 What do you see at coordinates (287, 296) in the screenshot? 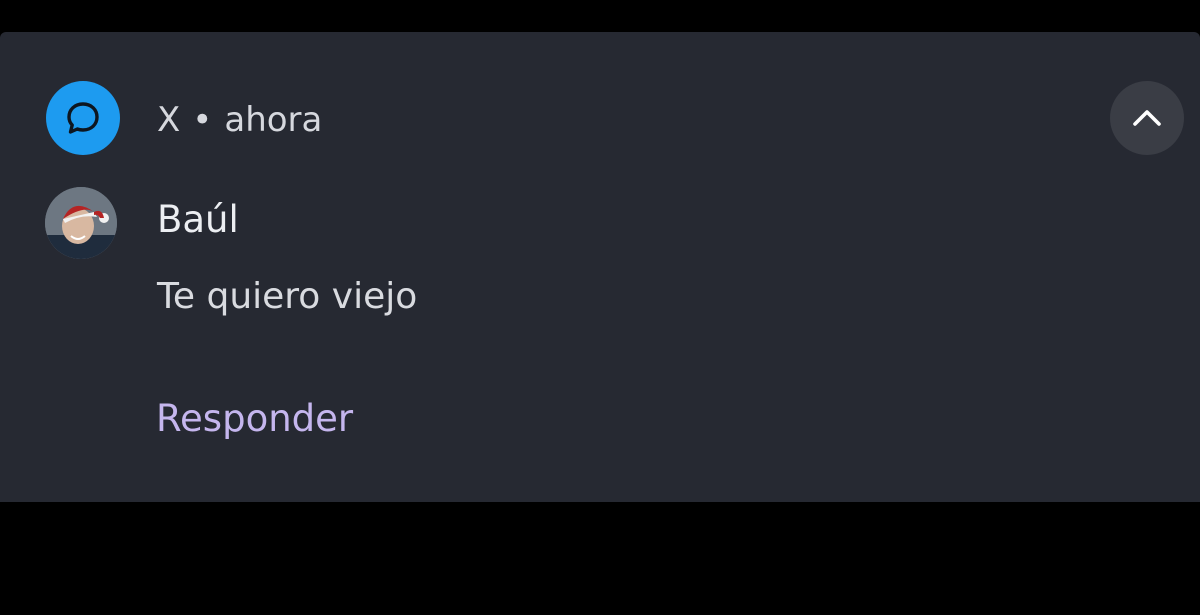
I see `message-text: Te quiero viejo` at bounding box center [287, 296].